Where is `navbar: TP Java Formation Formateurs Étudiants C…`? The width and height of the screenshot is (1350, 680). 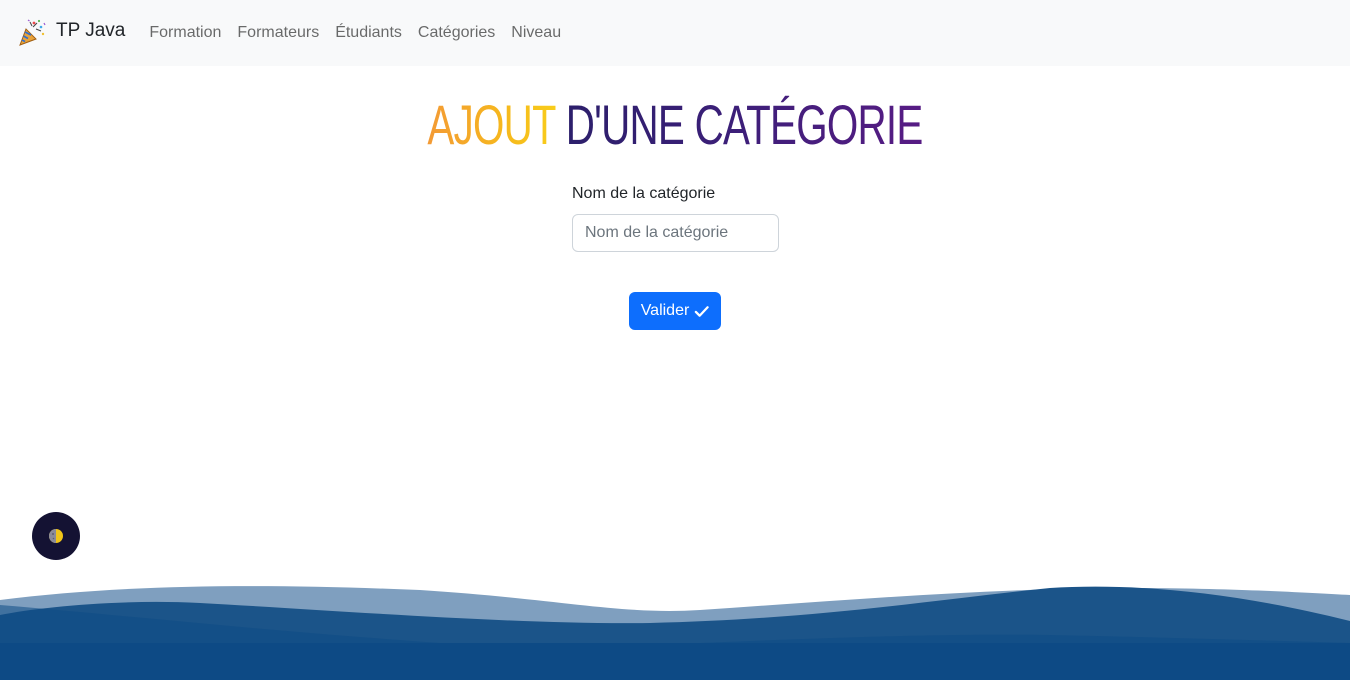 navbar: TP Java Formation Formateurs Étudiants C… is located at coordinates (675, 33).